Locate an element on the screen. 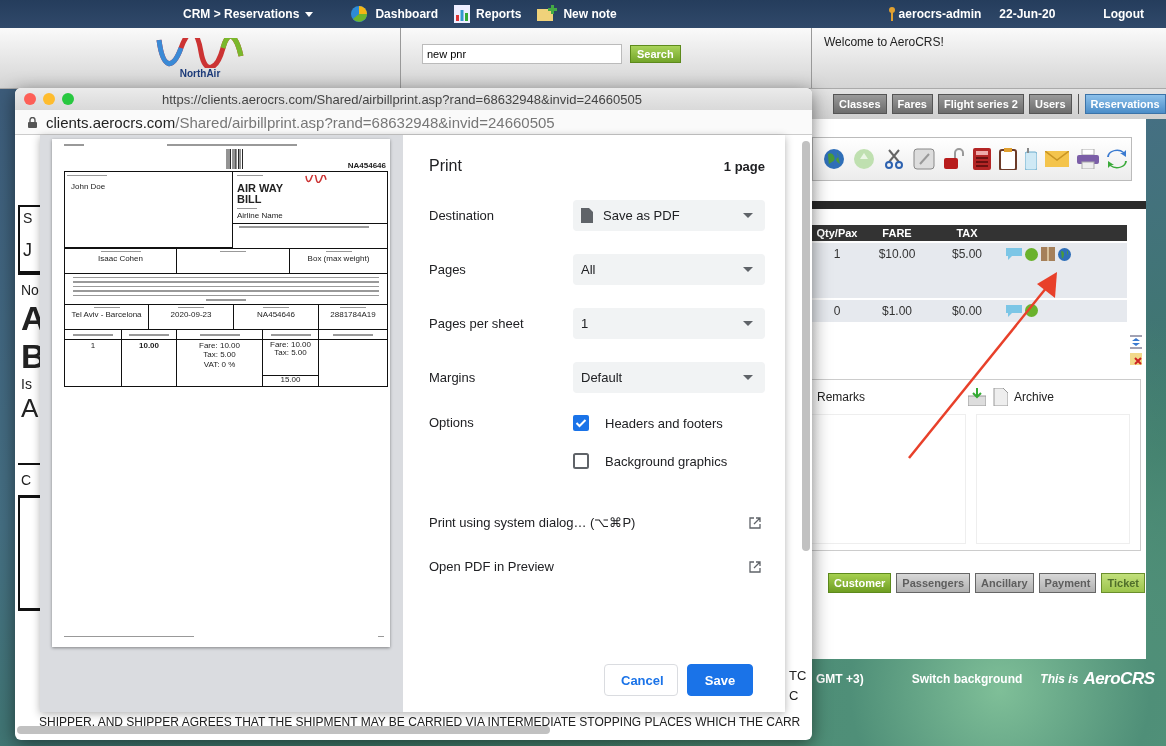  setting-label: Margins is located at coordinates (453, 377).